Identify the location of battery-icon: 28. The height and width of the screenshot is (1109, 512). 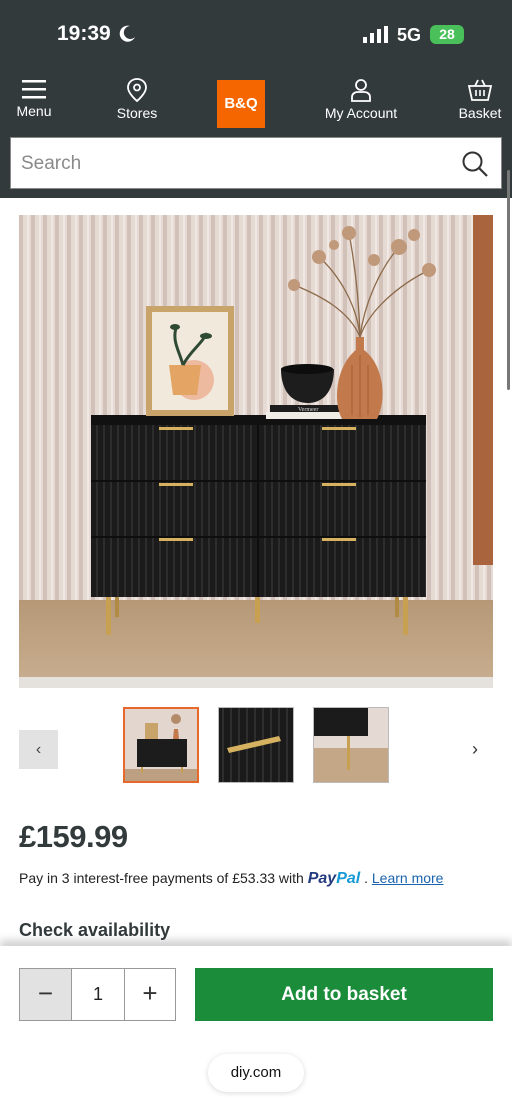
(447, 34).